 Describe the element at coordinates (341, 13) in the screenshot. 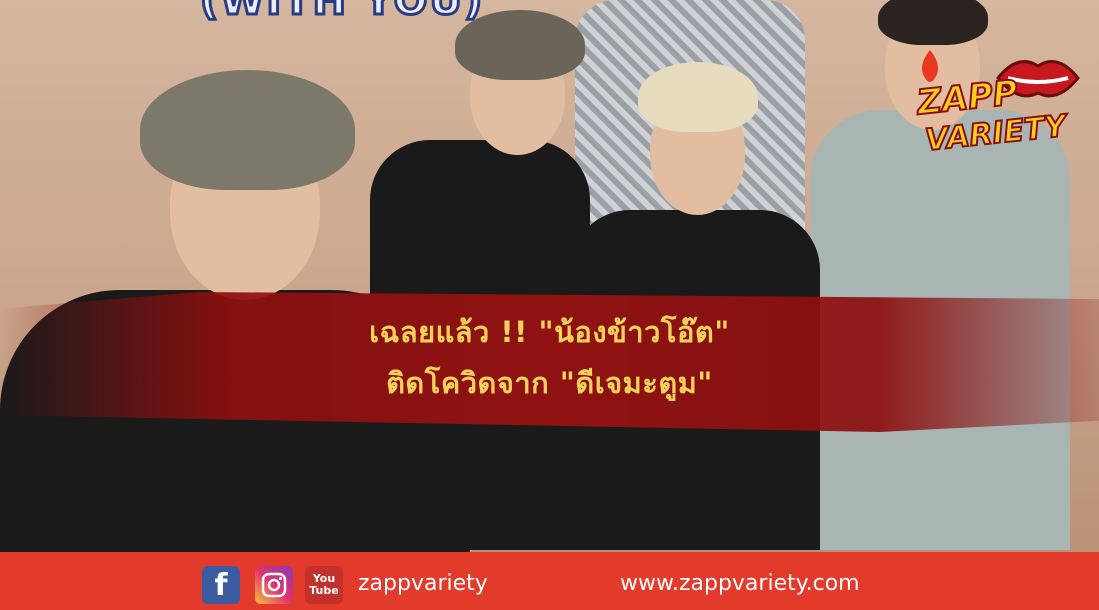

I see `photo-header-text: (WITH YOU)` at that location.